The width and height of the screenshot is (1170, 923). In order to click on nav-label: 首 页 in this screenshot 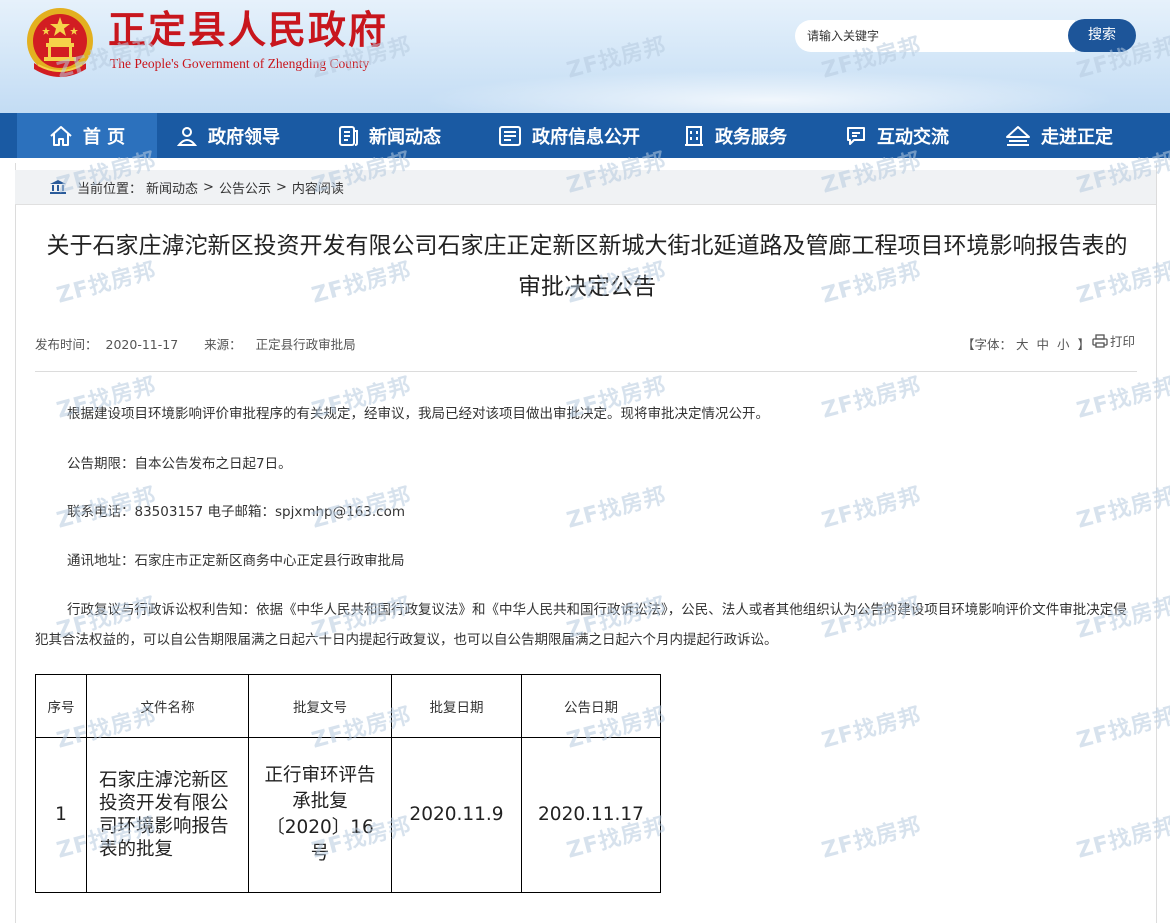, I will do `click(104, 137)`.